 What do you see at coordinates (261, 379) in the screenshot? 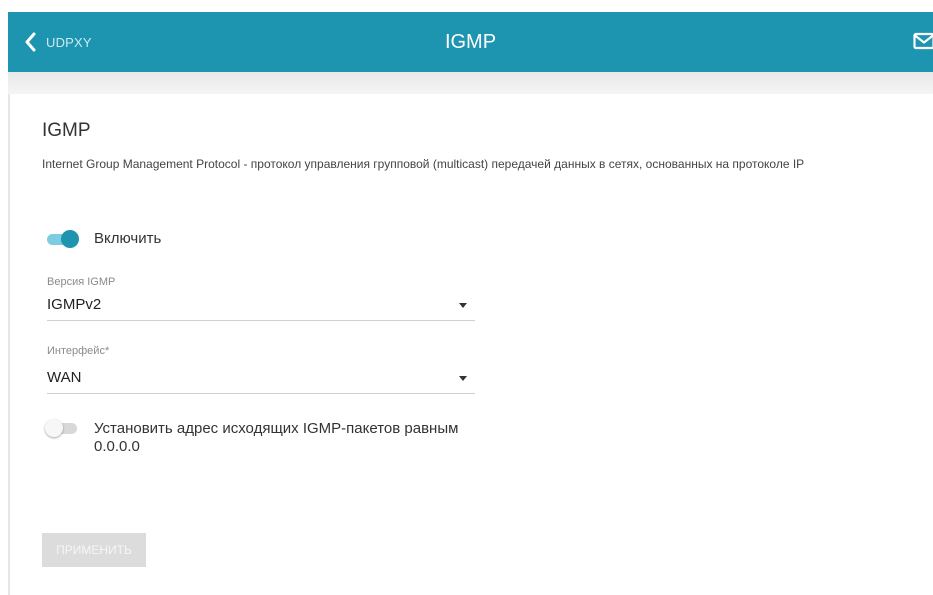
I see `interface-select: WAN` at bounding box center [261, 379].